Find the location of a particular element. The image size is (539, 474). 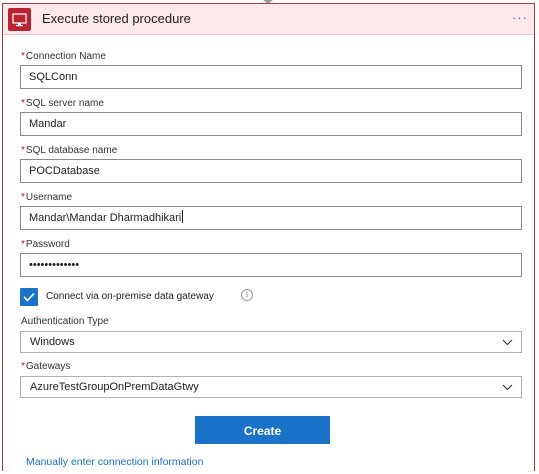

manual-connection-link: Manually enter connection information is located at coordinates (114, 462).